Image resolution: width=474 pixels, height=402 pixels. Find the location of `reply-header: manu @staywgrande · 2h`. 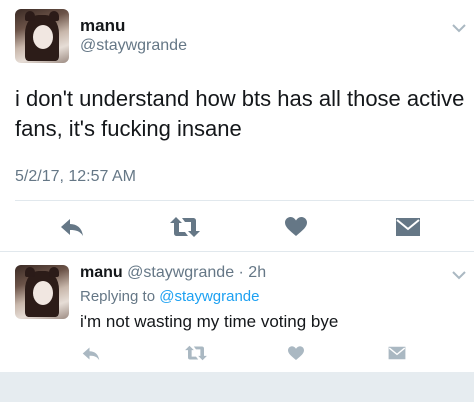

reply-header: manu @staywgrande · 2h is located at coordinates (173, 273).